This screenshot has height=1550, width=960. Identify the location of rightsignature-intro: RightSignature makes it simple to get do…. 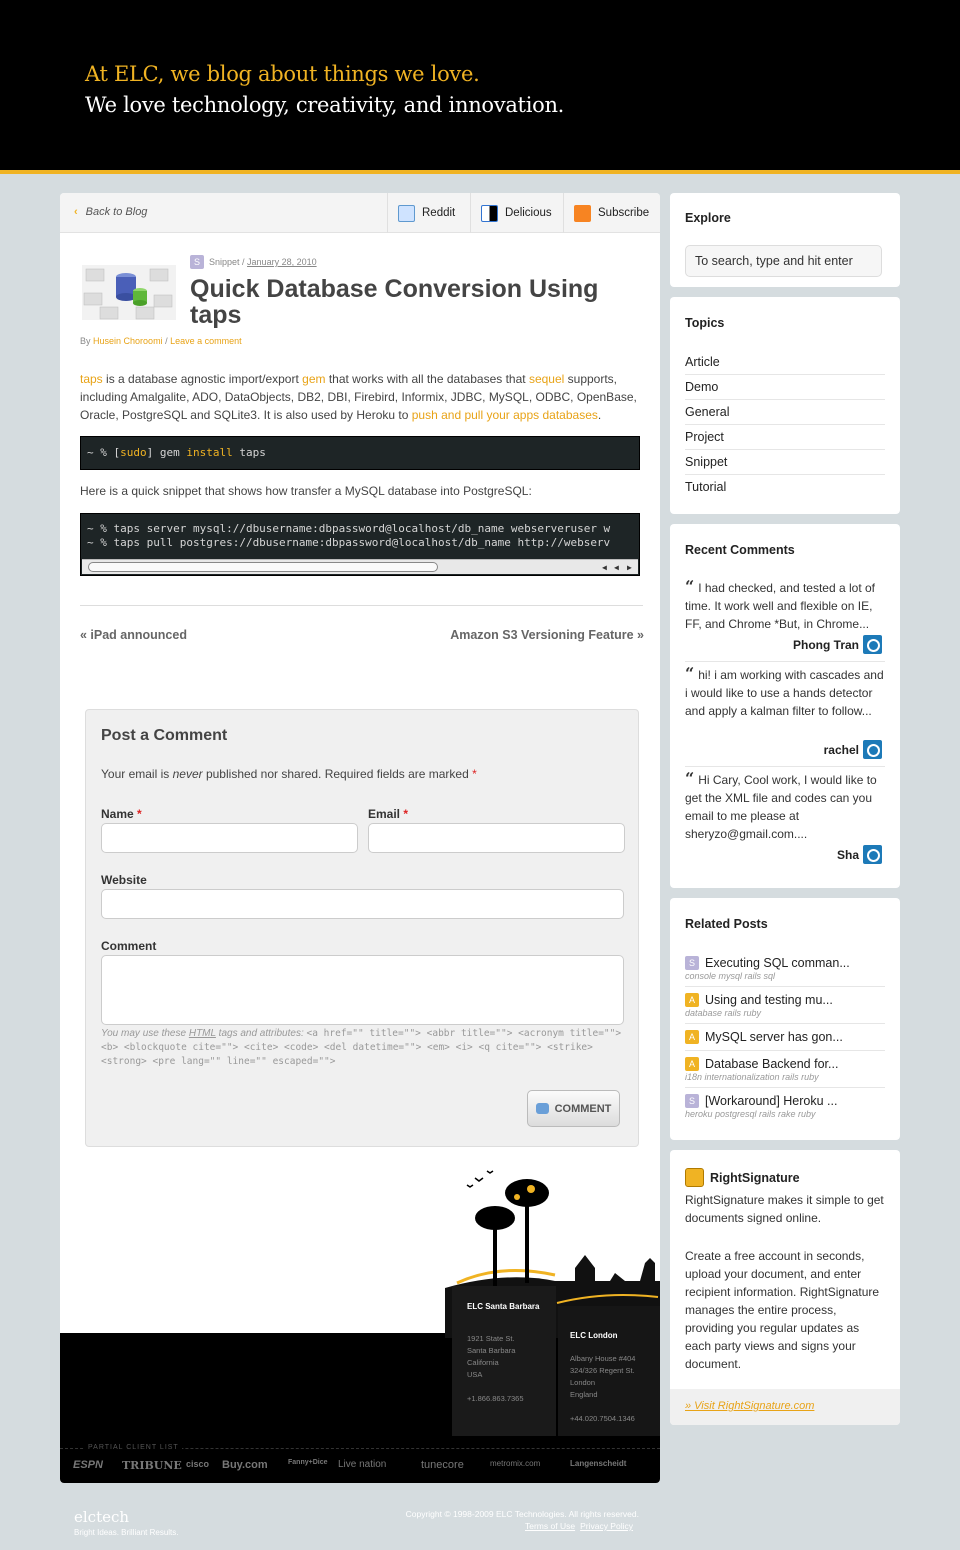
(784, 1209).